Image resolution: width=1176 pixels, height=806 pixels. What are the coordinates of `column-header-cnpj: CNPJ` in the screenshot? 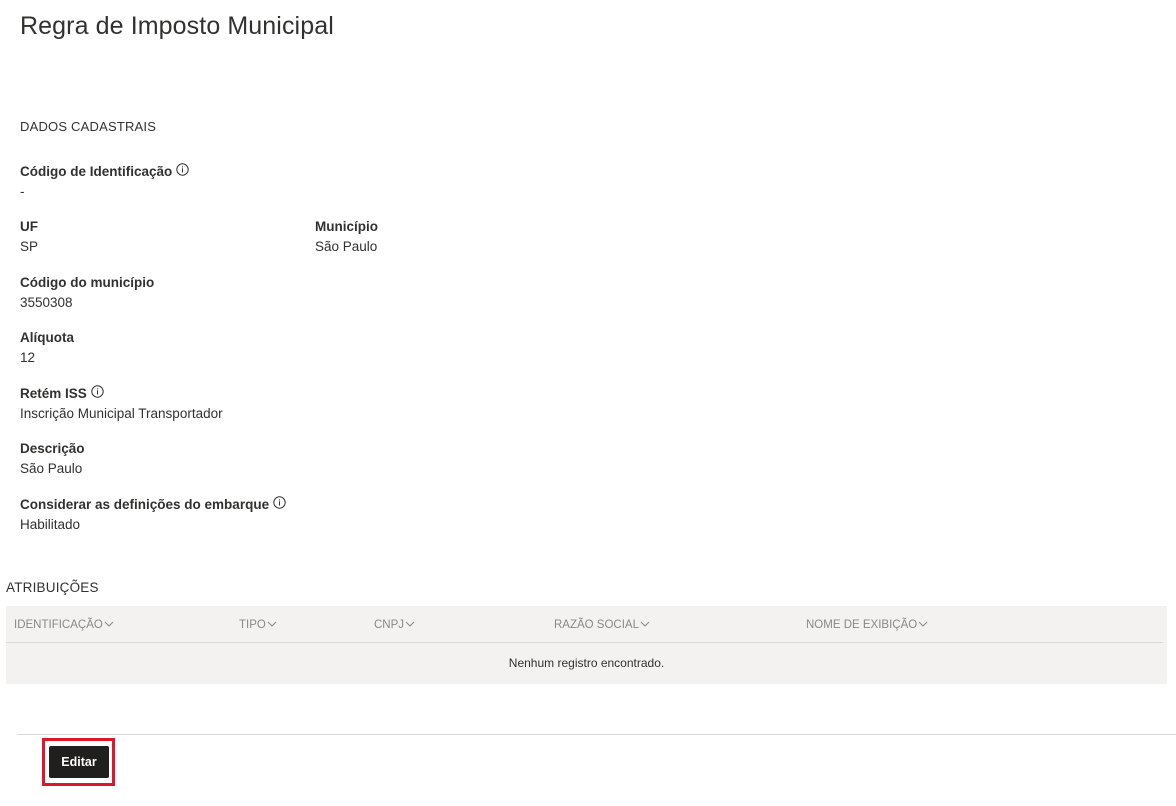 It's located at (394, 625).